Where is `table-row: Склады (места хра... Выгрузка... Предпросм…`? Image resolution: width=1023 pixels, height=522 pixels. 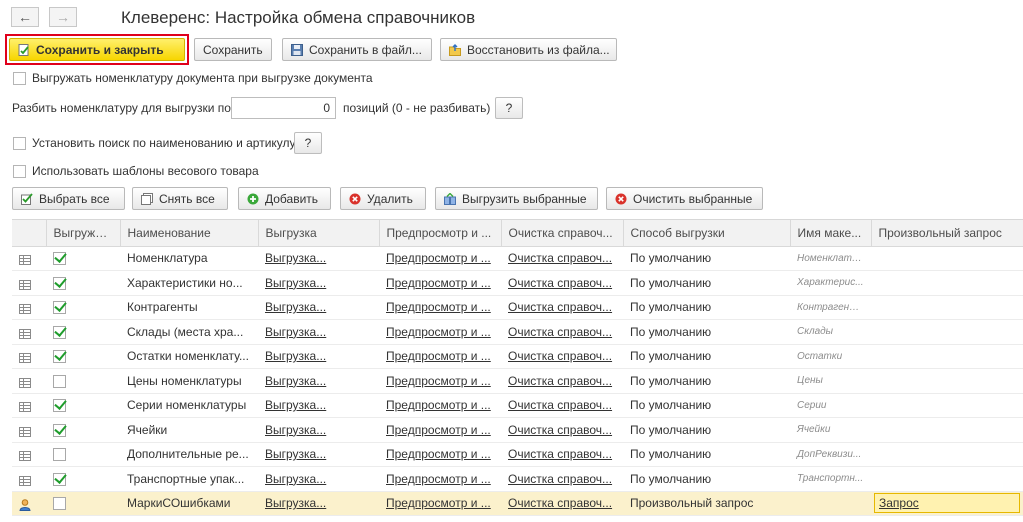
table-row: Склады (места хра... Выгрузка... Предпросм… is located at coordinates (517, 332).